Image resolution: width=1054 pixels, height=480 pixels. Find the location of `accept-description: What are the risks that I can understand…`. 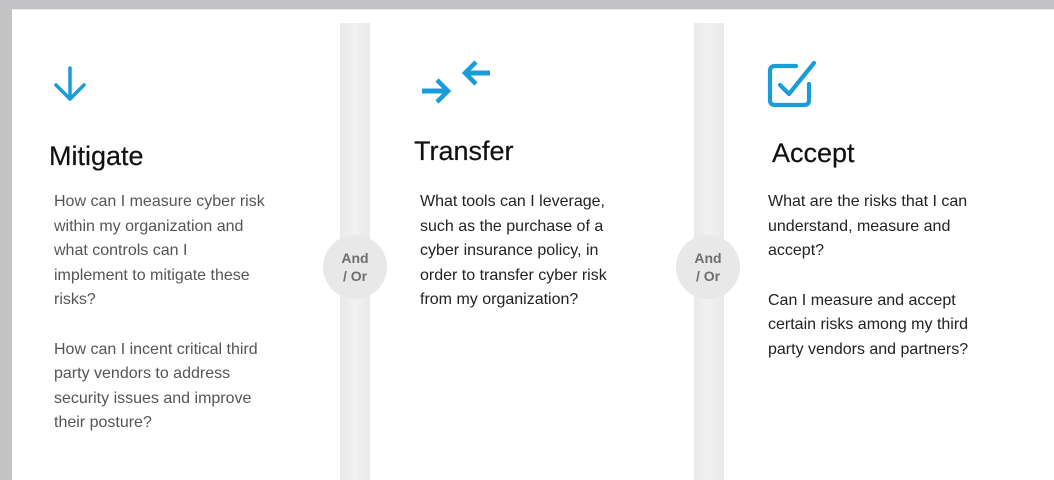

accept-description: What are the risks that I can understand… is located at coordinates (868, 276).